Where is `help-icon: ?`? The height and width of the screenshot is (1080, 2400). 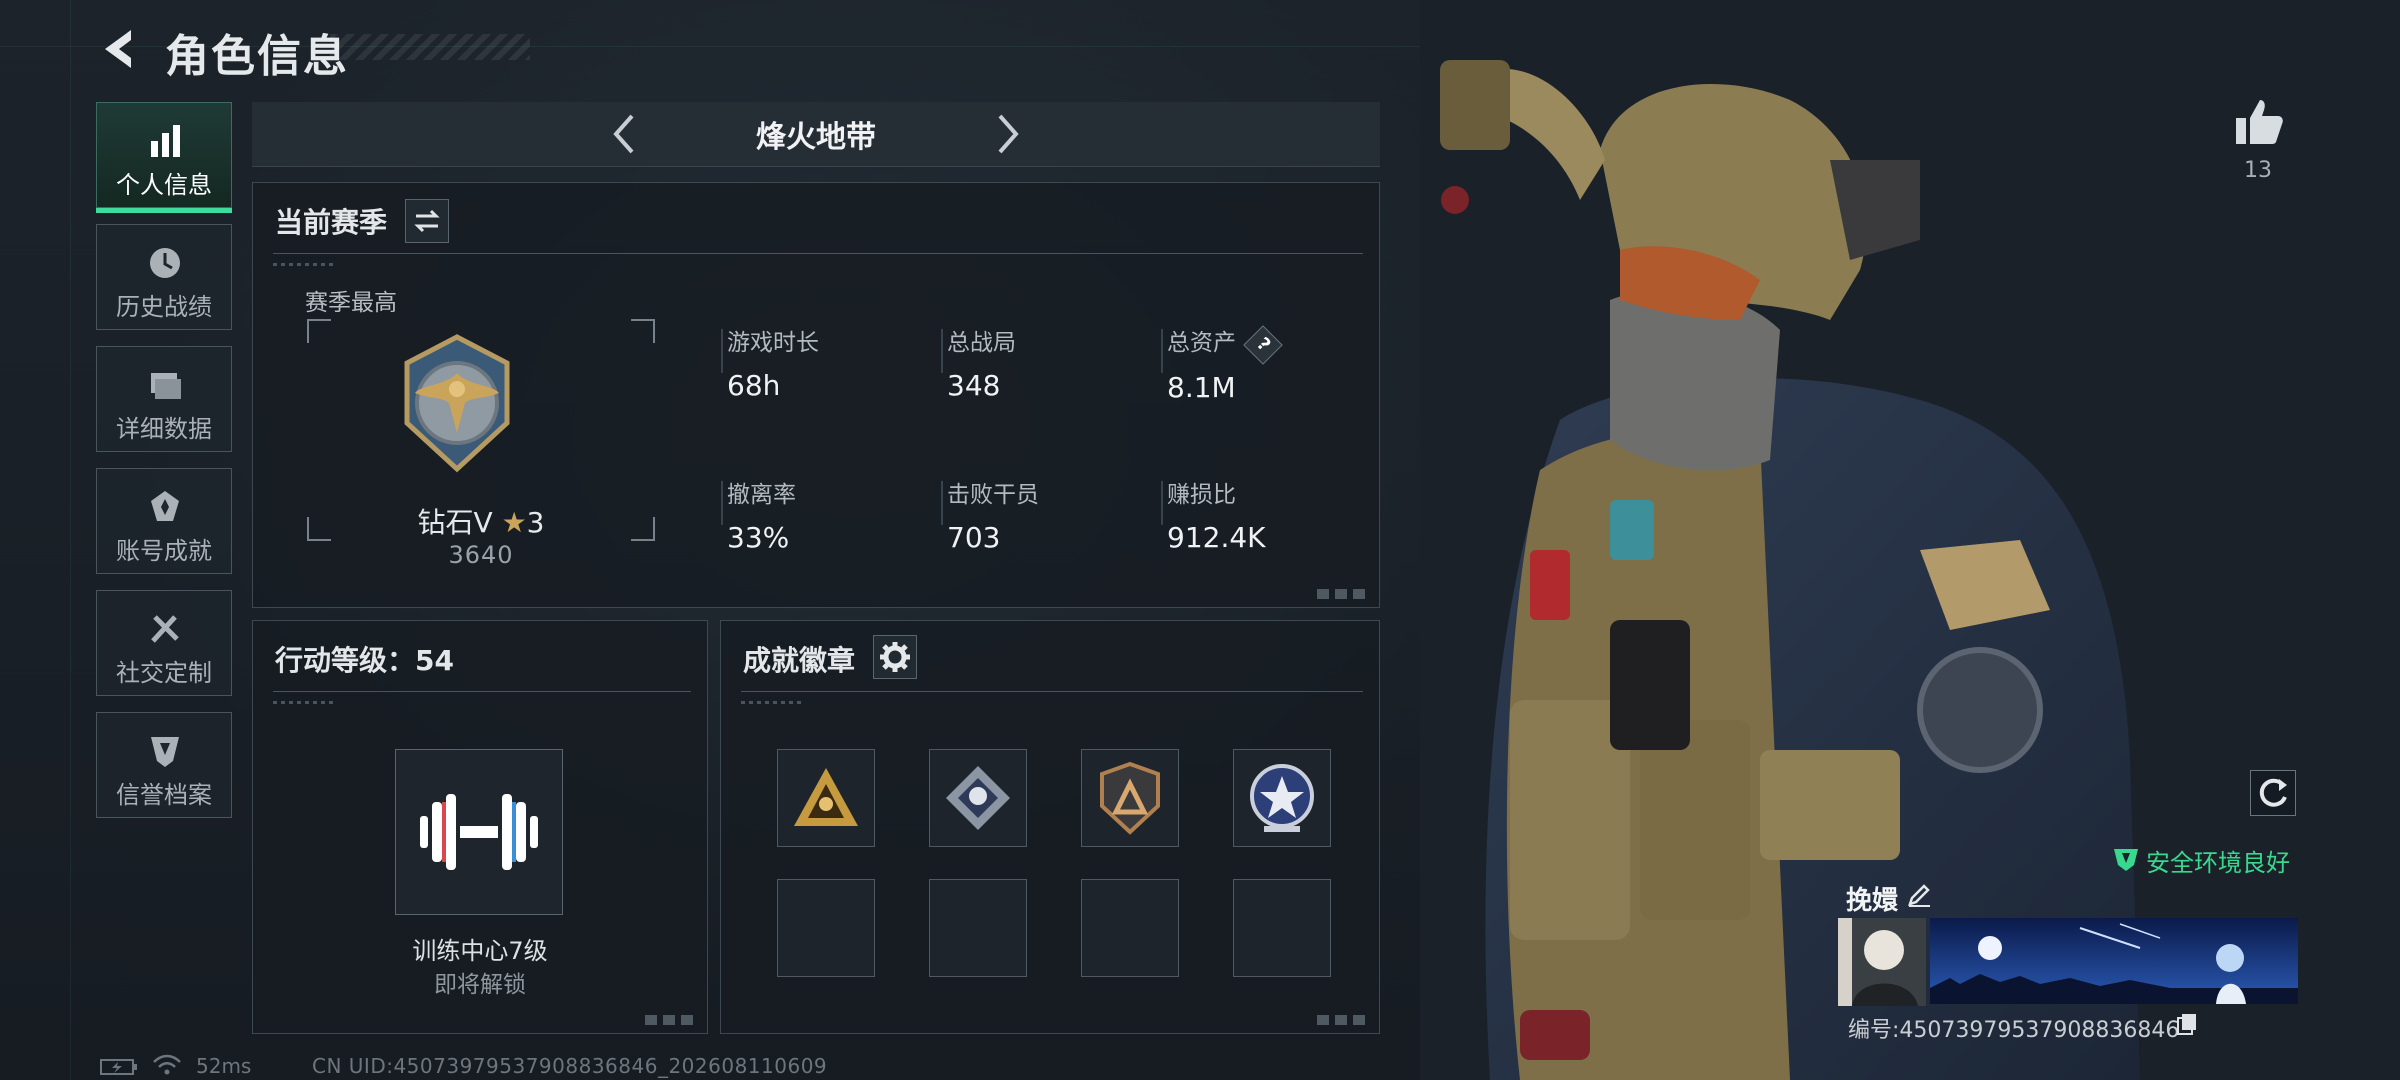
help-icon: ? is located at coordinates (1263, 345).